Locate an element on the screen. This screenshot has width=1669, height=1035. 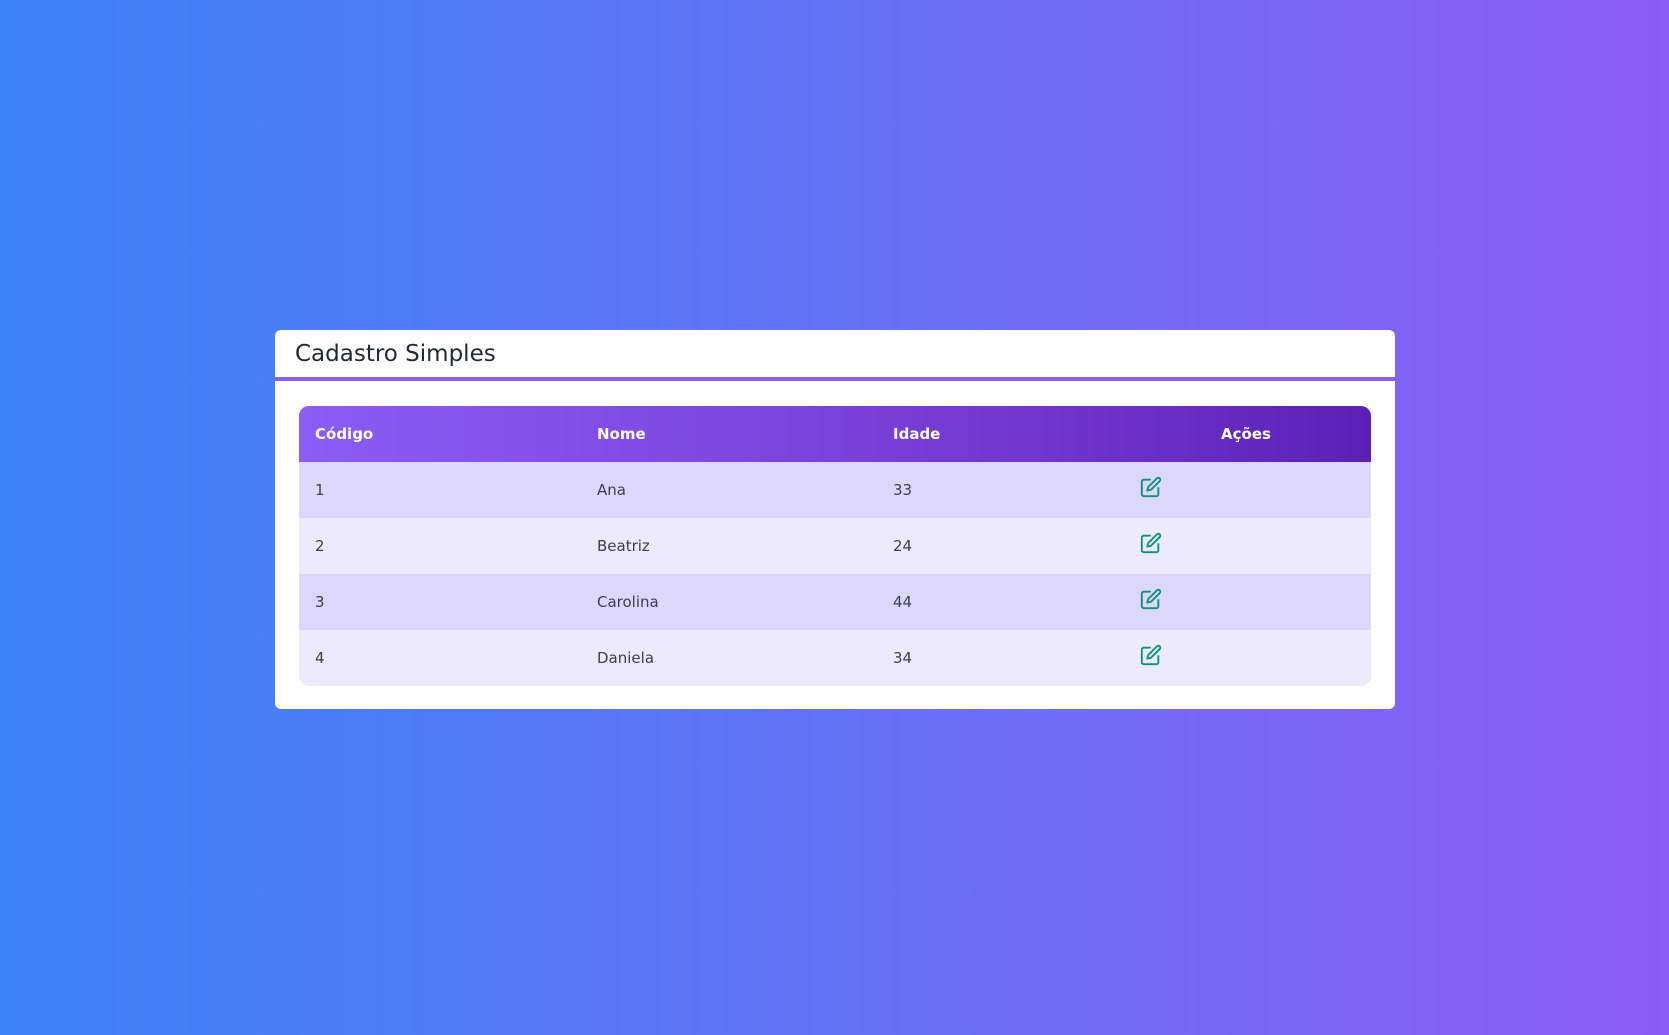
table-row: 1 Ana 33 is located at coordinates (835, 490).